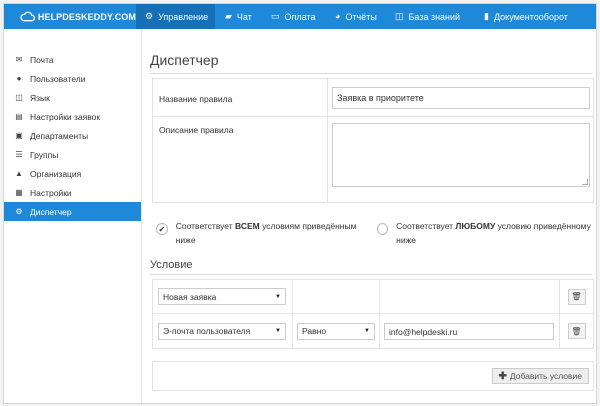 The image size is (600, 406). I want to click on condition-field-select: Новая заявка ▼, so click(222, 296).